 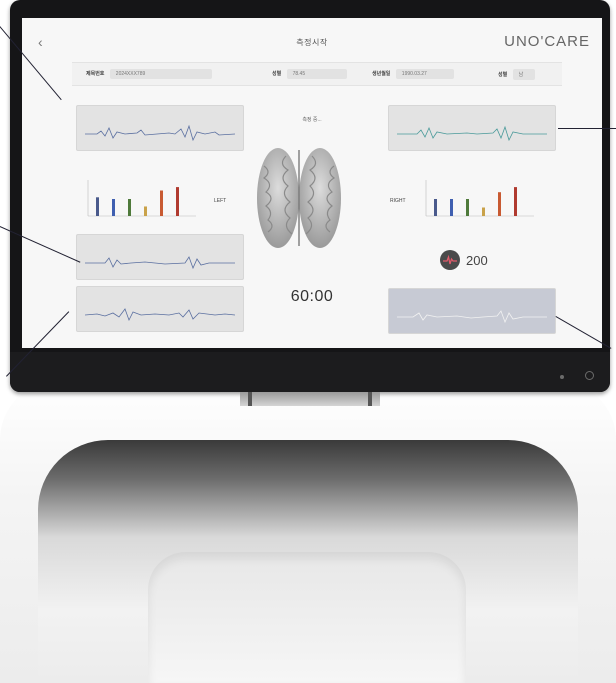 I want to click on left-bar-chart-svg, so click(x=141, y=198).